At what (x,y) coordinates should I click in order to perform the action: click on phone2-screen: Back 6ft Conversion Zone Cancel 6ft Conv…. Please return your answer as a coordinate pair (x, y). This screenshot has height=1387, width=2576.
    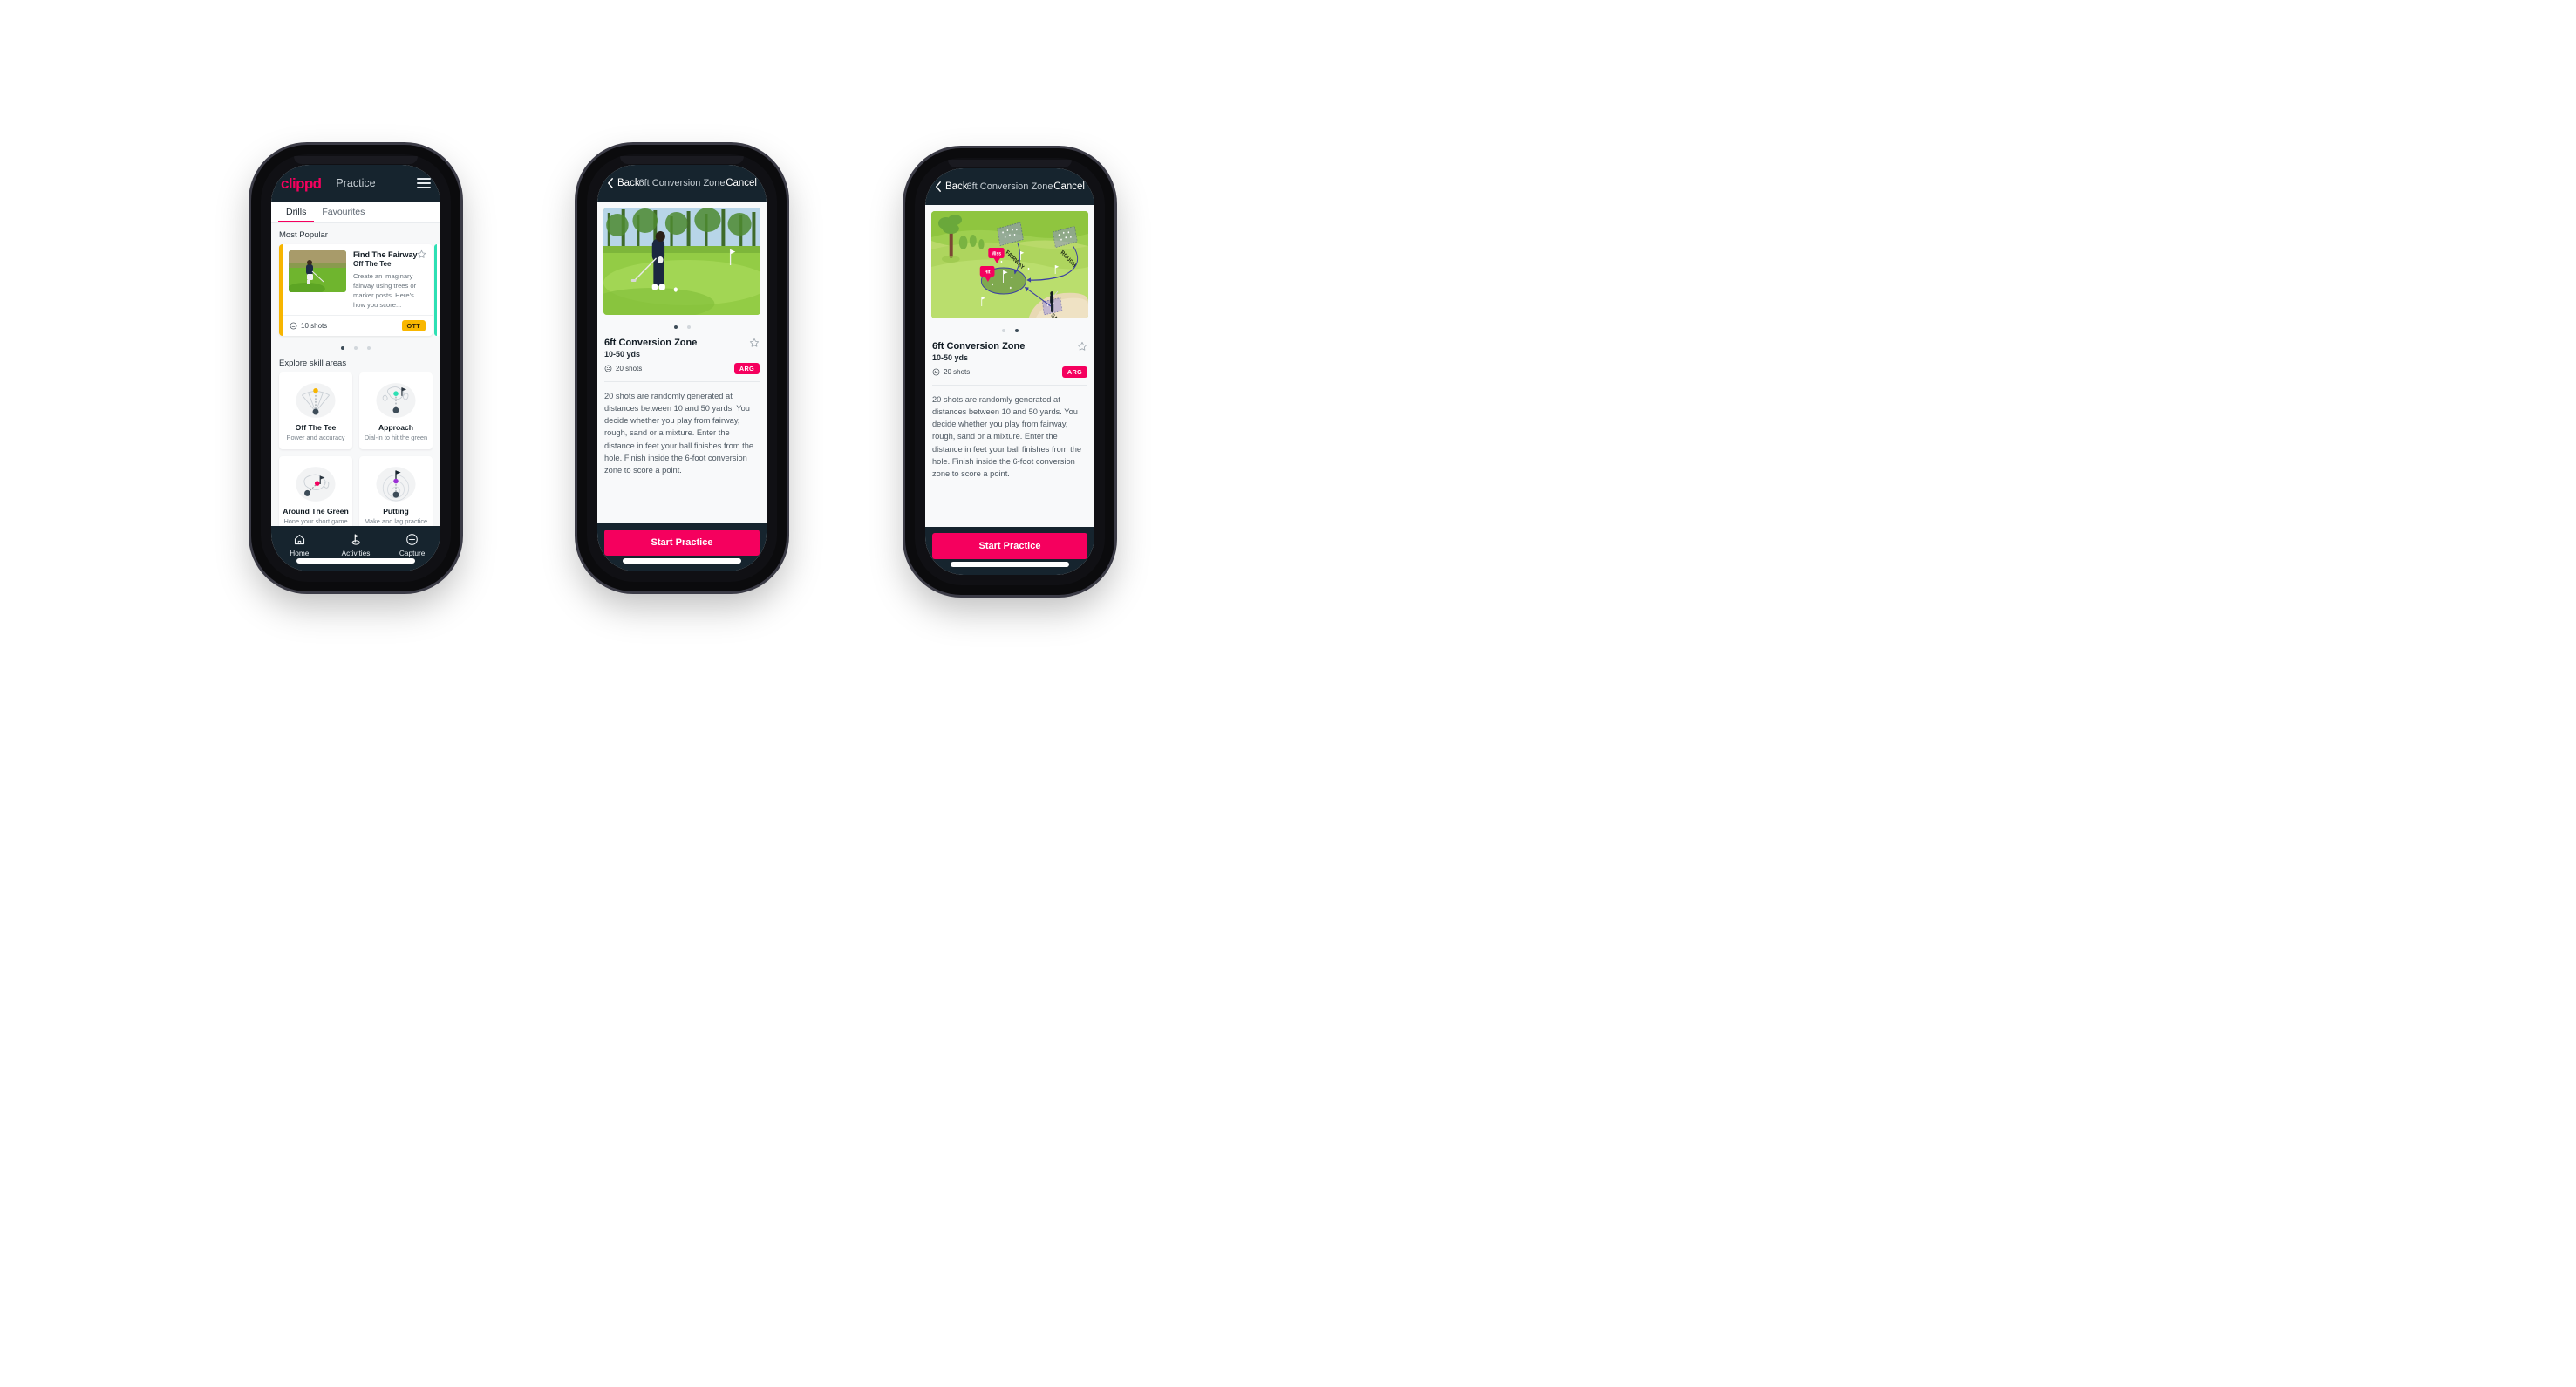
    Looking at the image, I should click on (682, 368).